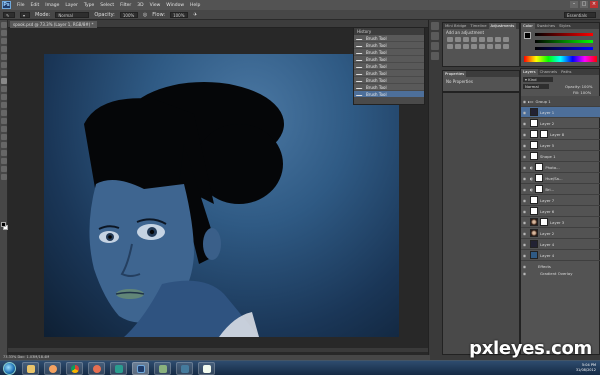  Describe the element at coordinates (560, 233) in the screenshot. I see `layer-row: ◉ Layer 2` at that location.